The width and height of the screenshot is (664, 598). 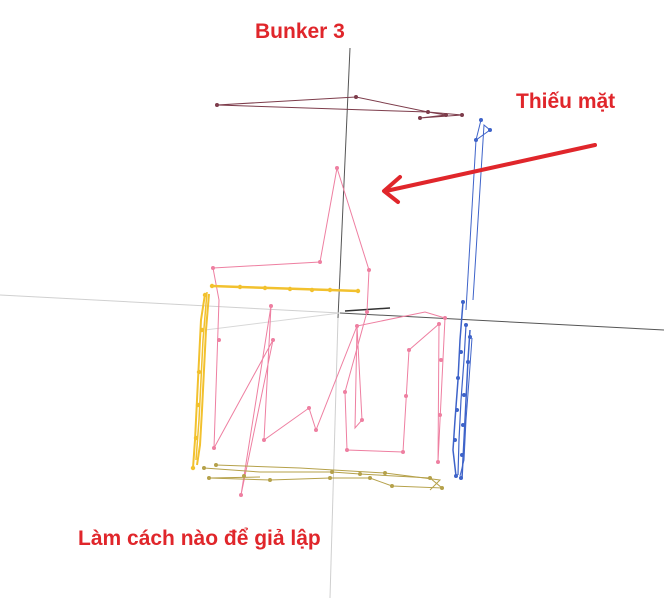 I want to click on axis-diagonal-faint, so click(x=272, y=321).